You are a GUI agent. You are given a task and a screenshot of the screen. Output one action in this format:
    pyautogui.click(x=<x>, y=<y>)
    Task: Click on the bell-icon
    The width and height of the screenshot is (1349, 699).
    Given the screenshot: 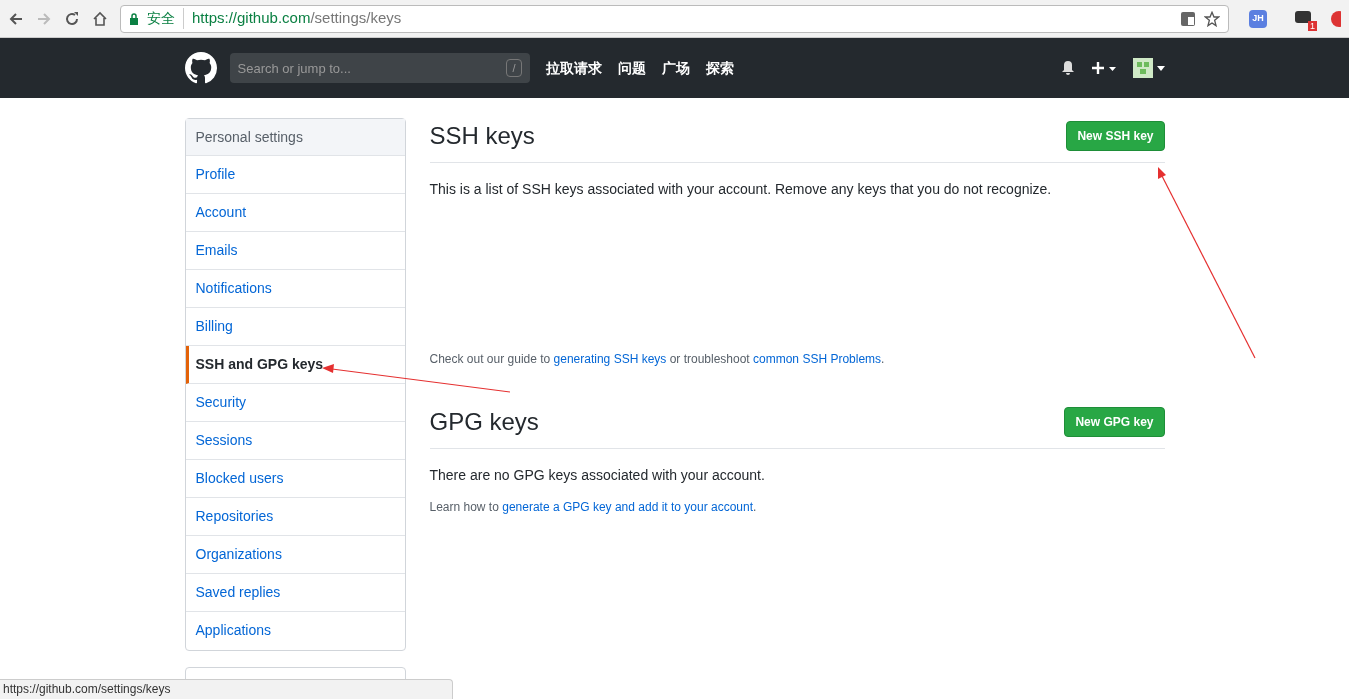 What is the action you would take?
    pyautogui.click(x=1067, y=68)
    